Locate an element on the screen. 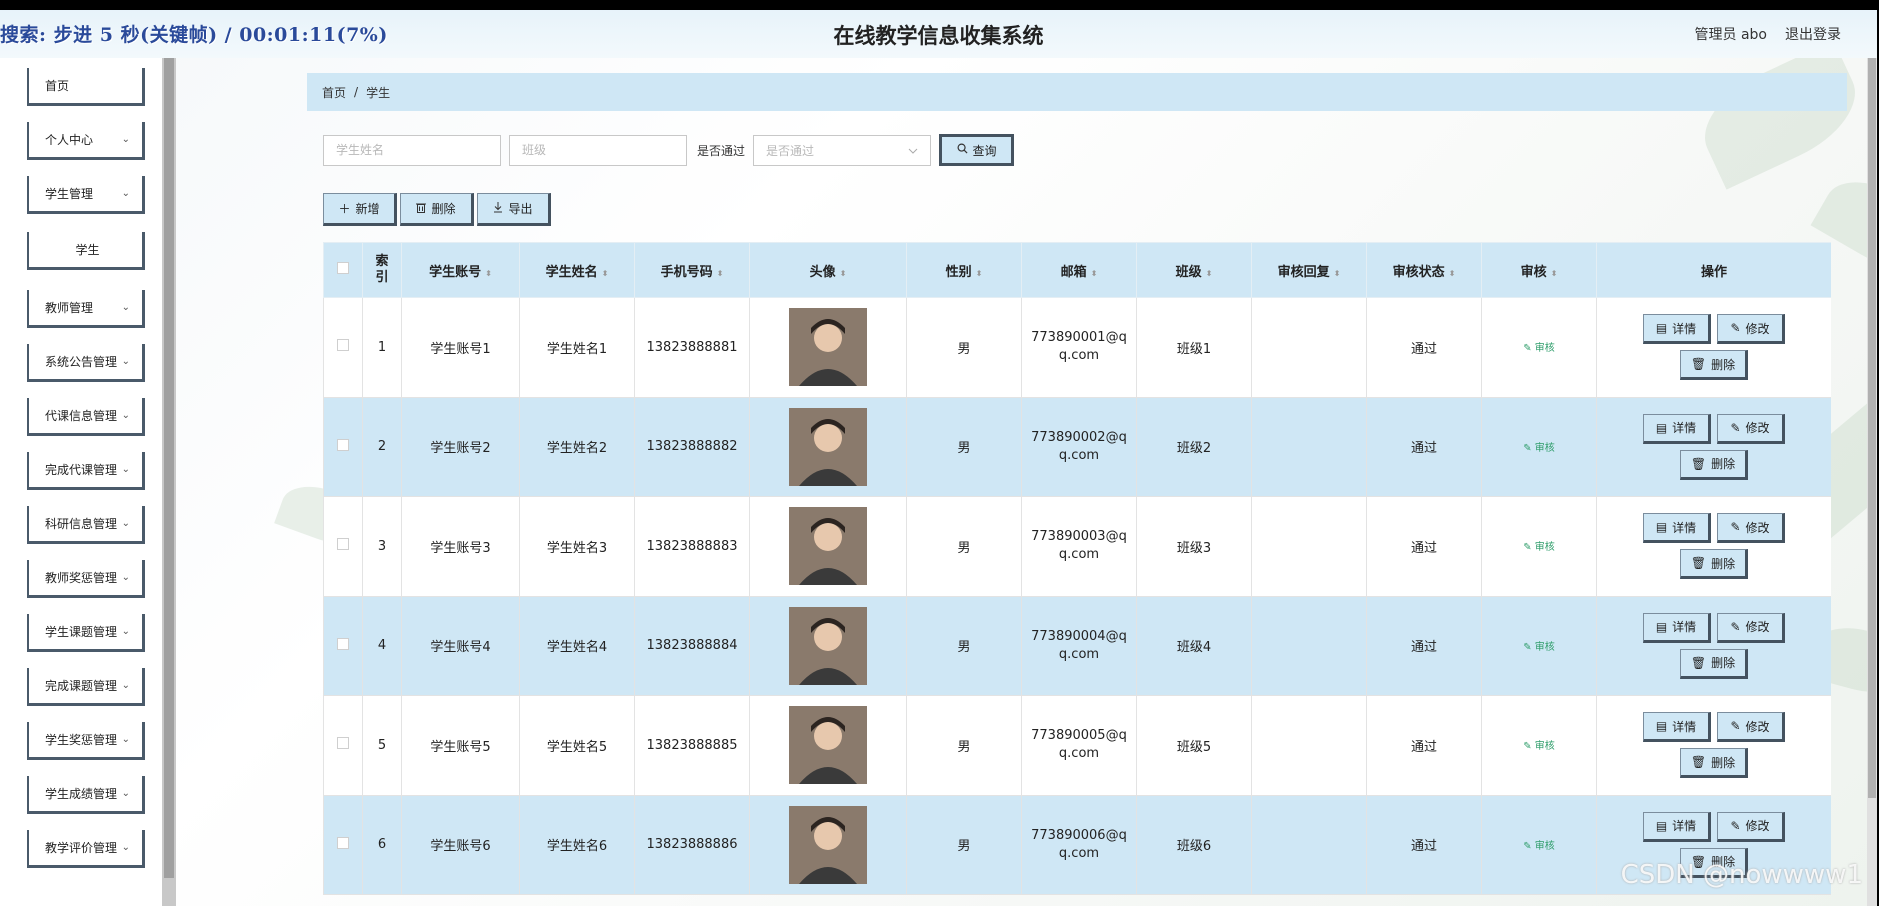 The height and width of the screenshot is (906, 1879). sidebar-item-teacher-management: 教师管理 ⌄ is located at coordinates (86, 309).